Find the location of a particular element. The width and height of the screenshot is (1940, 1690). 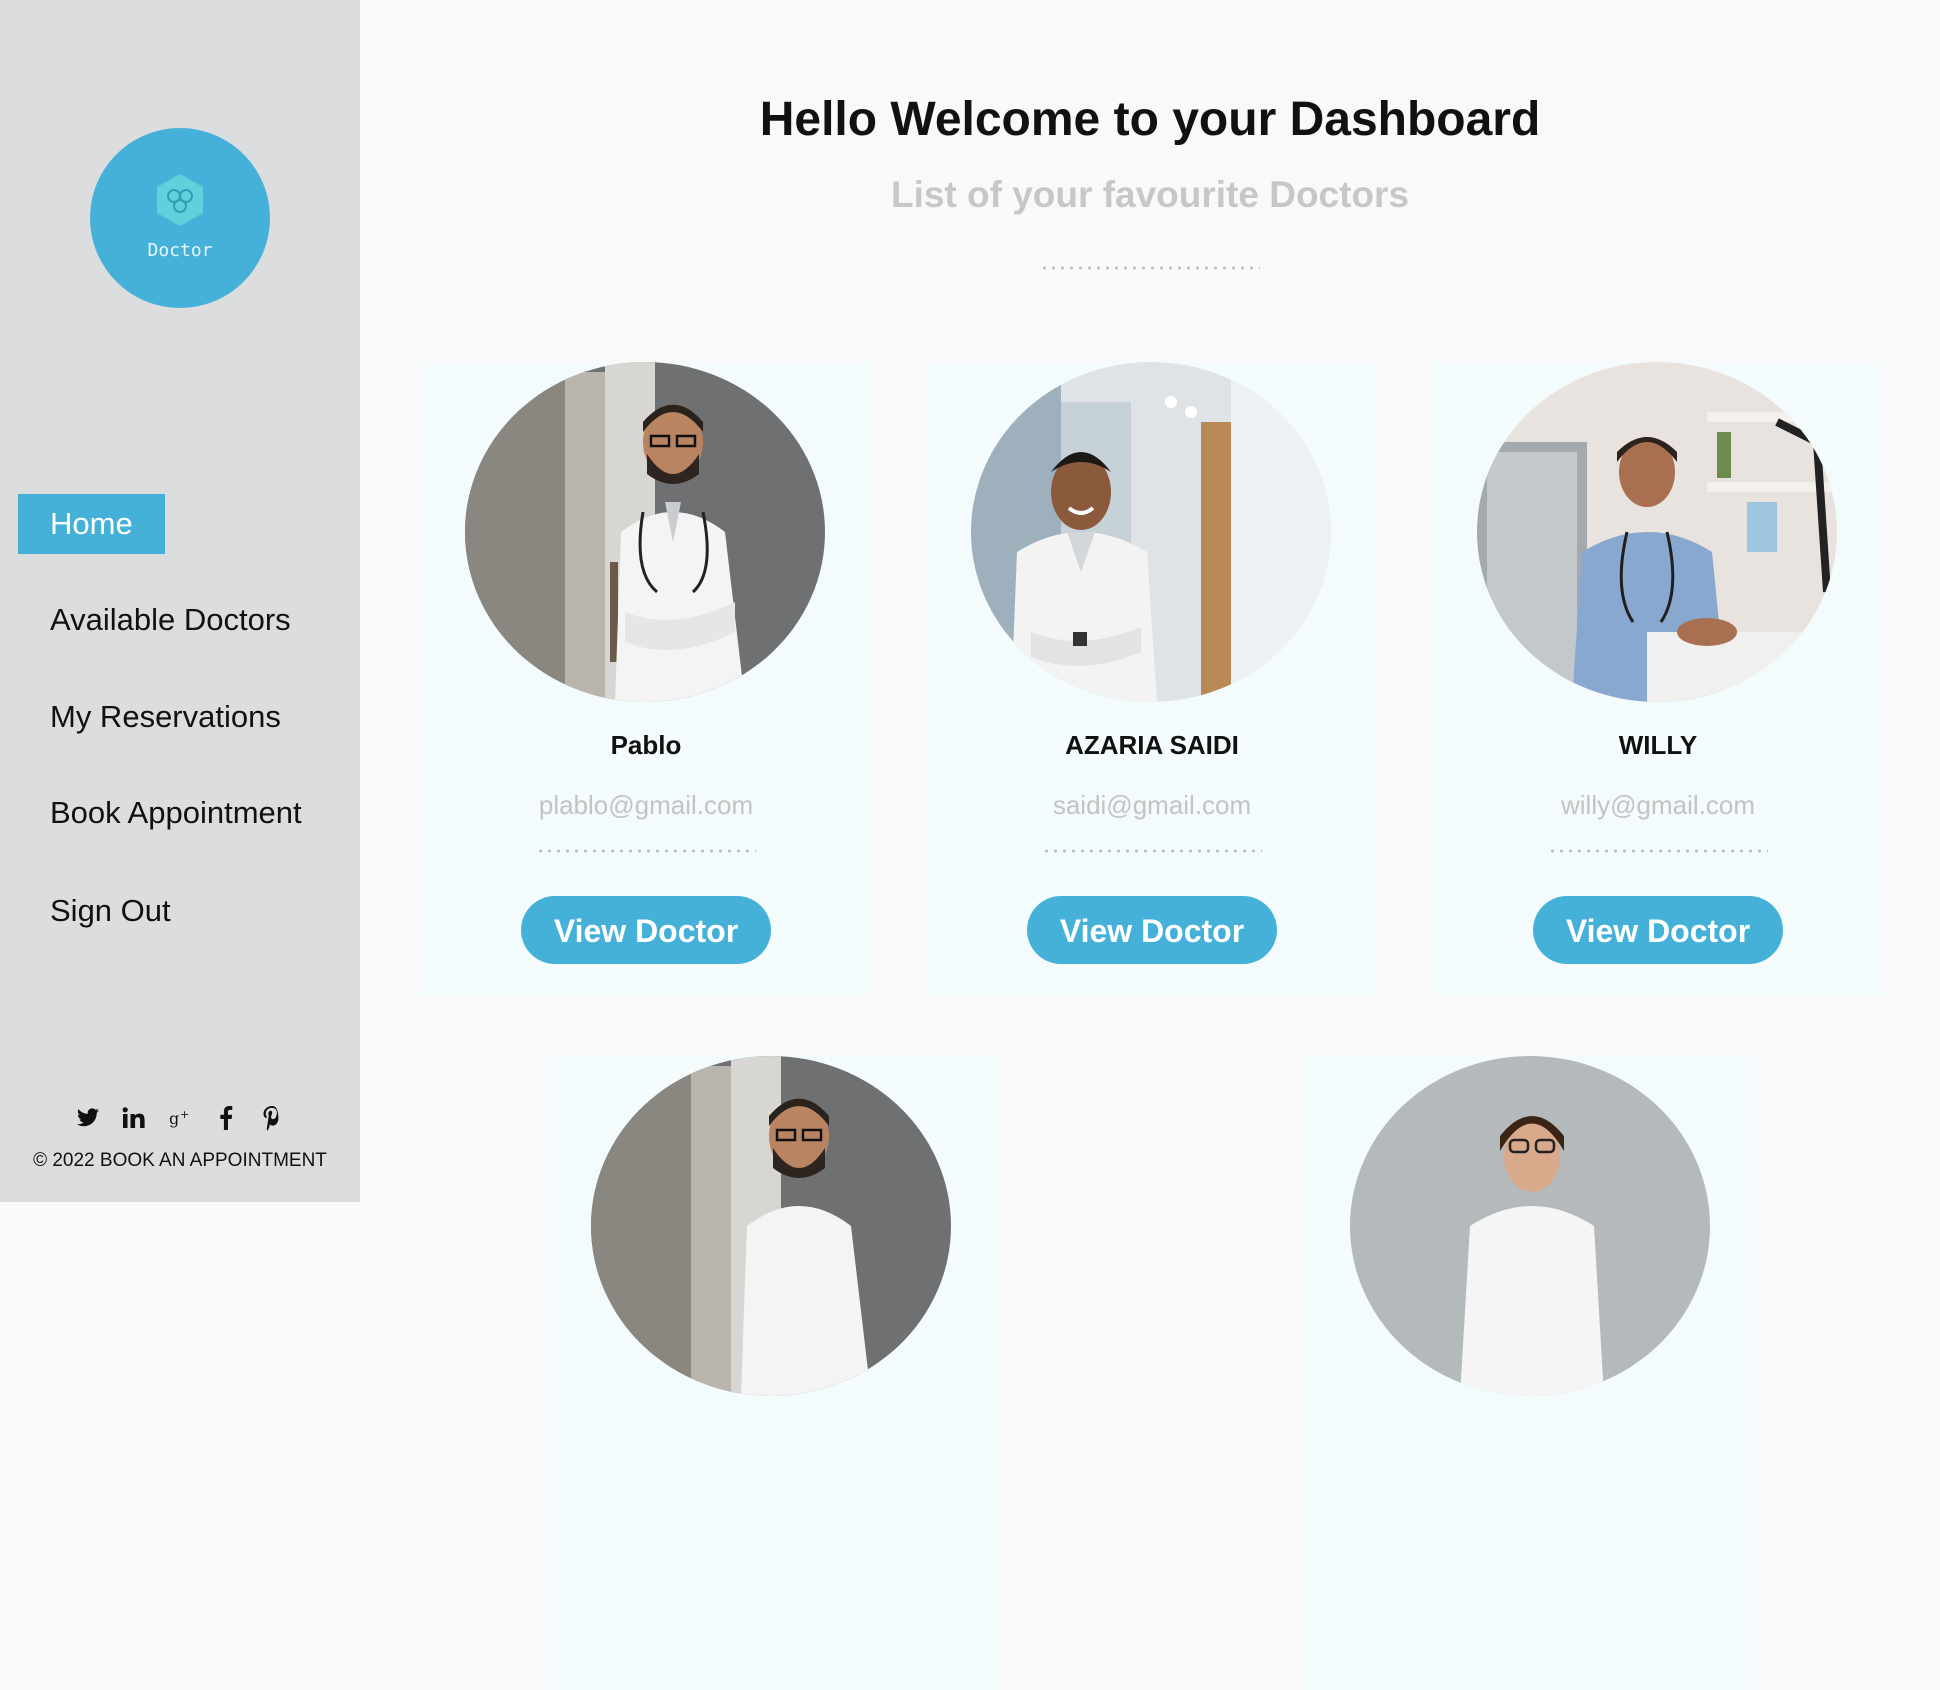

social-links: g + is located at coordinates (180, 1118).